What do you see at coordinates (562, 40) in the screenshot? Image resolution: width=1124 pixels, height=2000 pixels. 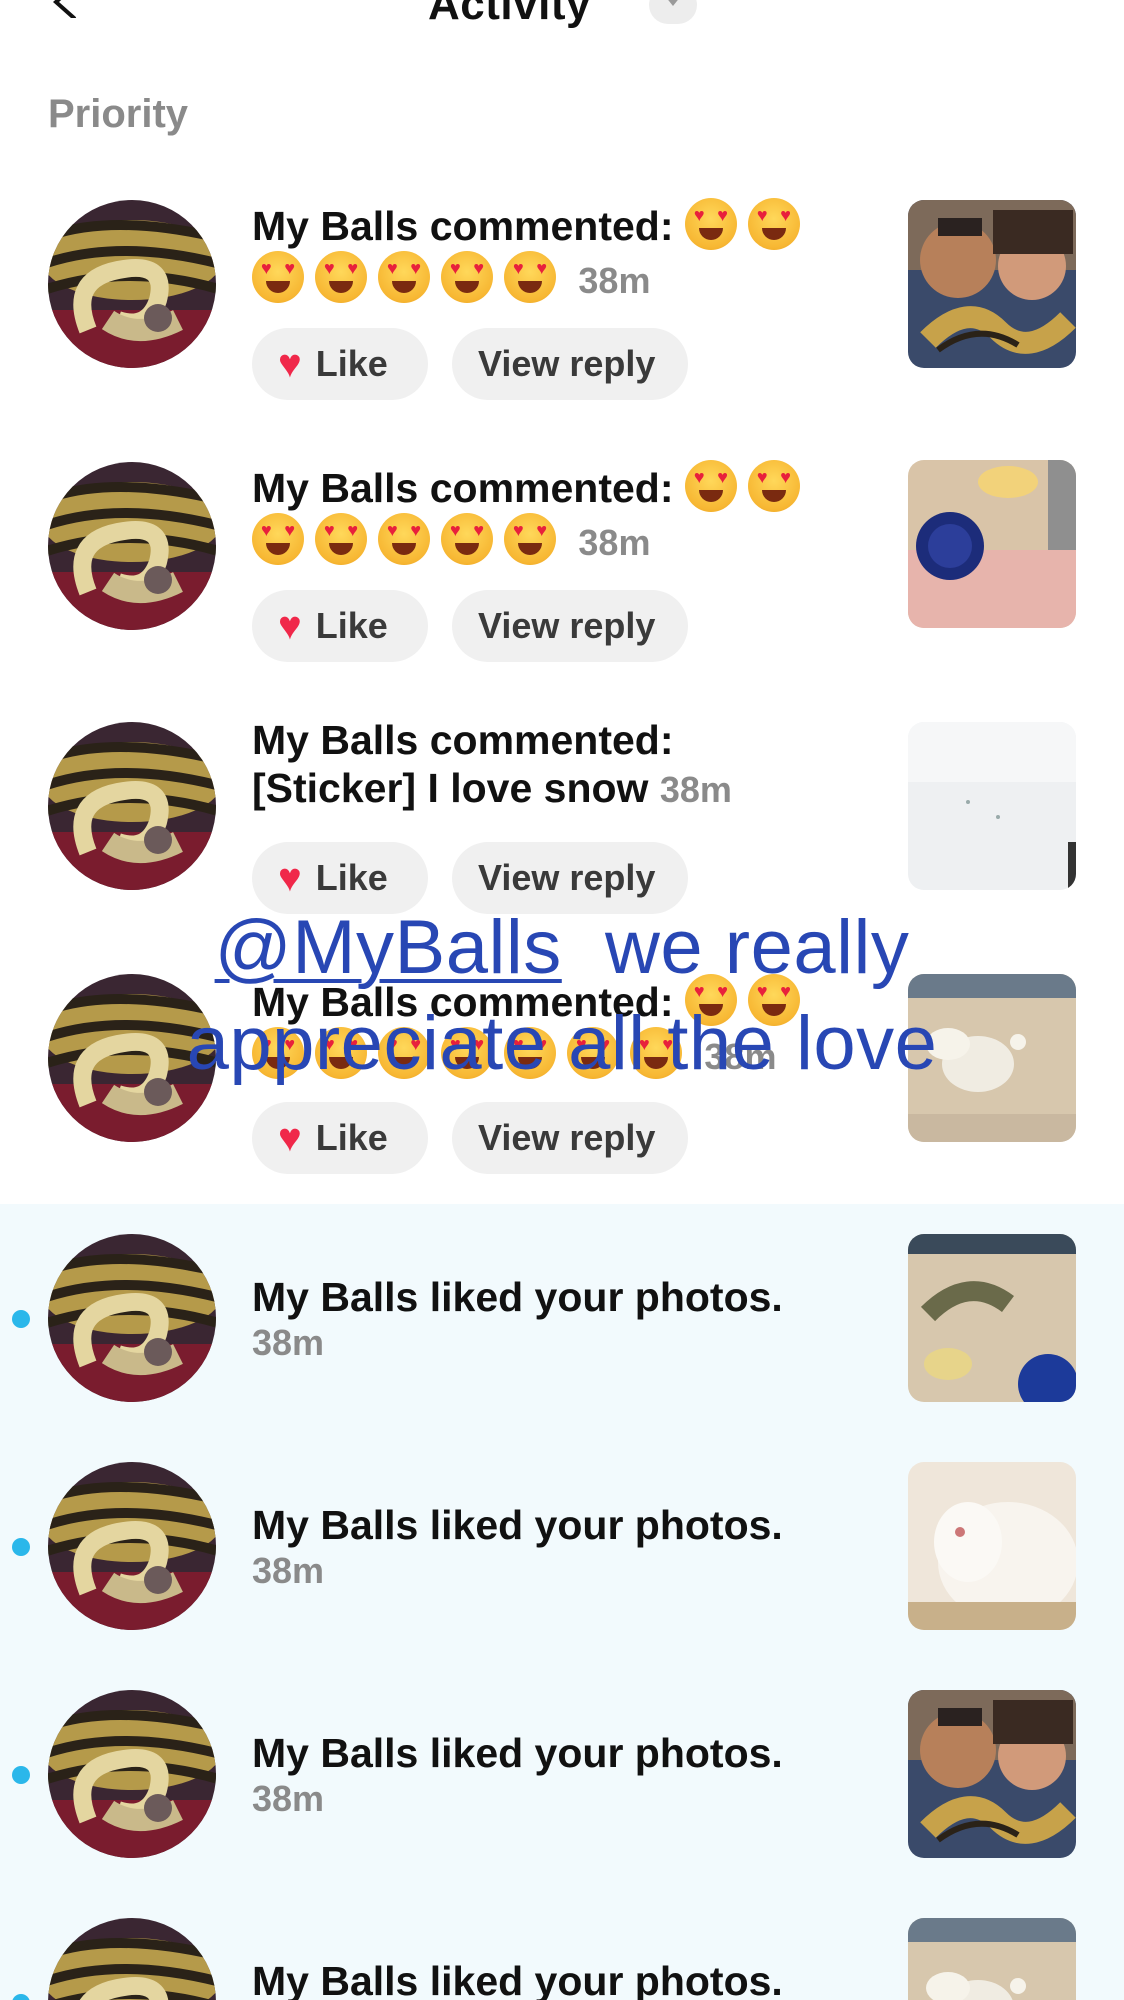 I see `header: Activity` at bounding box center [562, 40].